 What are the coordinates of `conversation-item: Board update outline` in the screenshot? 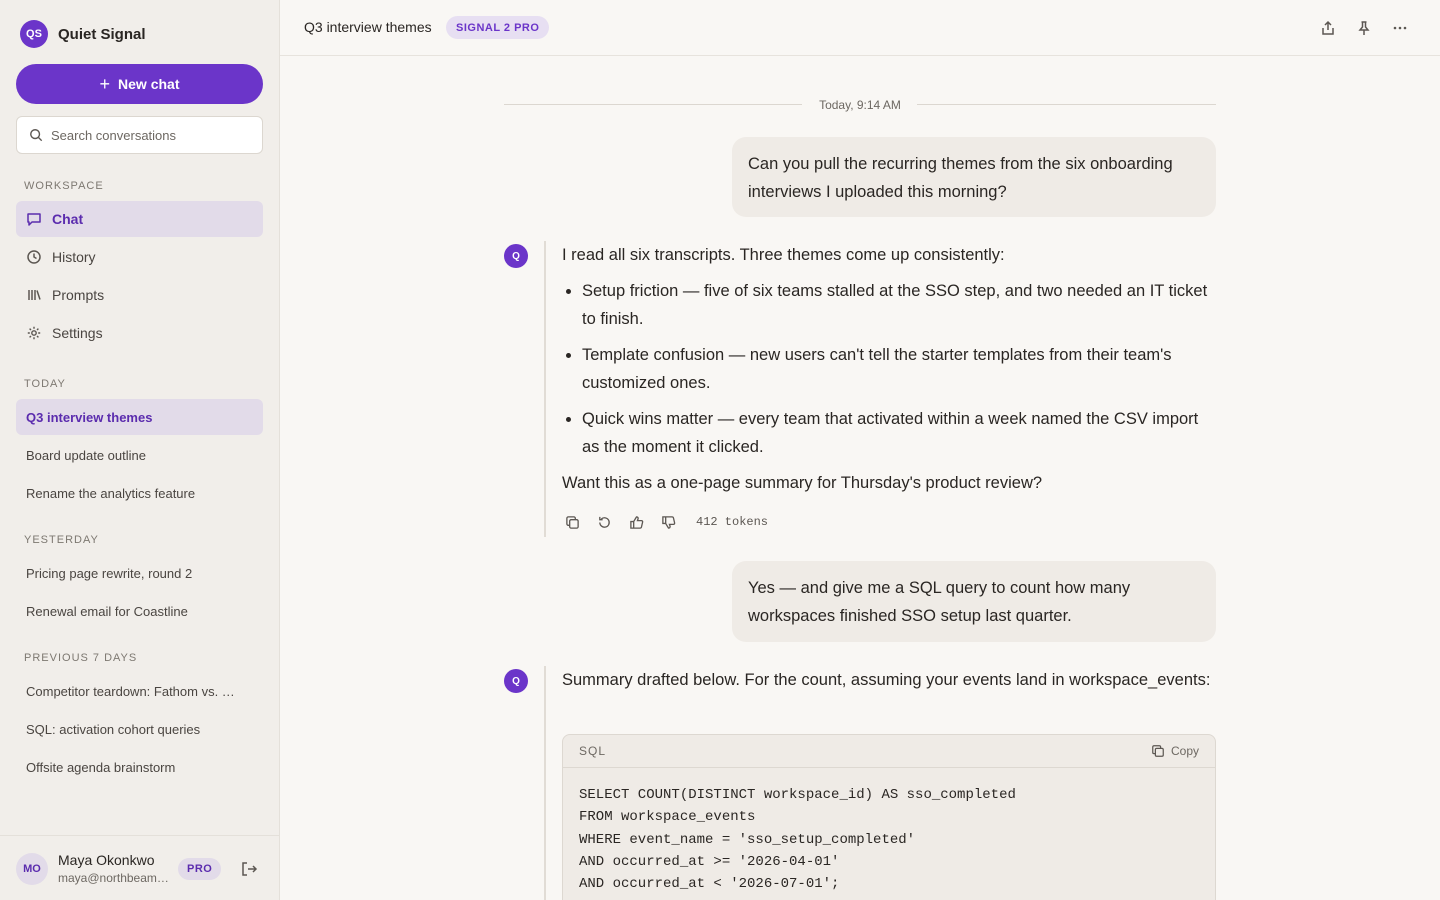 It's located at (139, 455).